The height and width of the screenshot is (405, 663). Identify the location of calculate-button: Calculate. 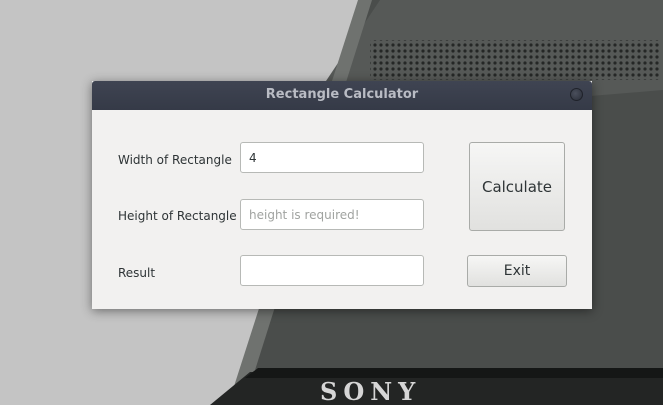
(517, 186).